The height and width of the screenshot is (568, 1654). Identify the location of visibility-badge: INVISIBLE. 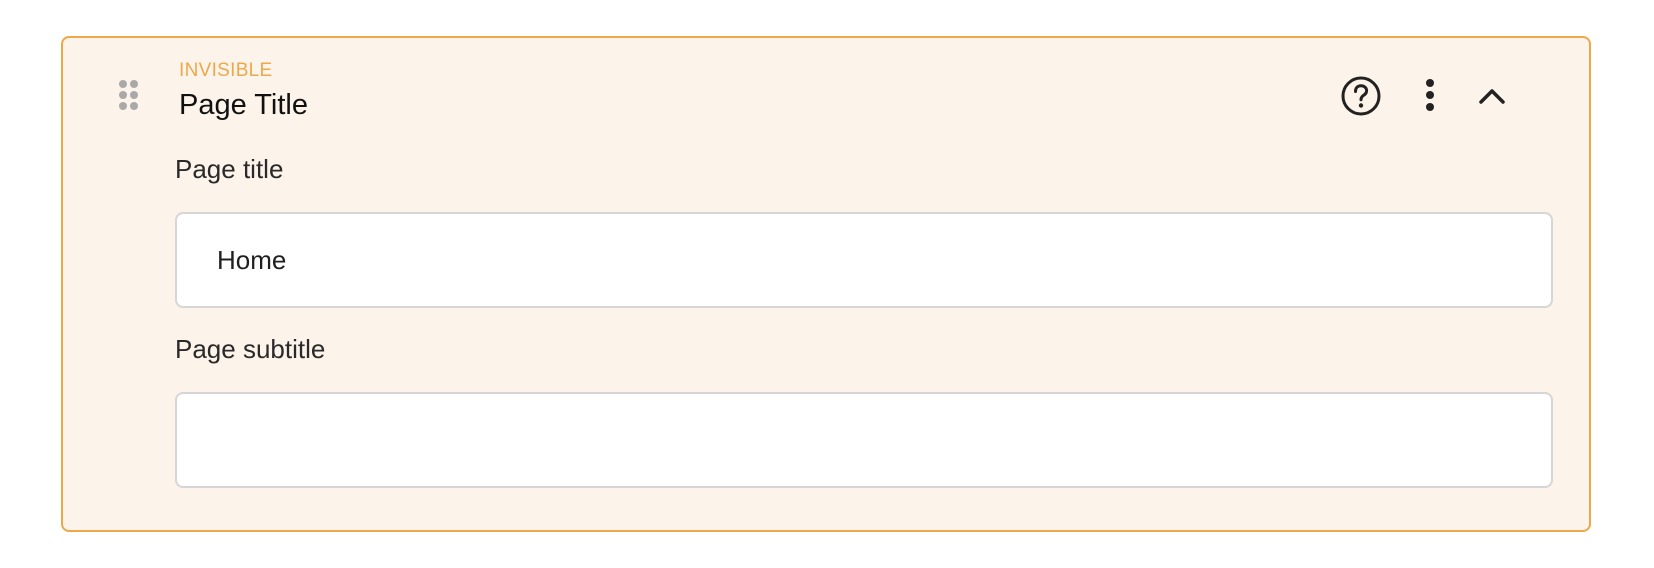
(226, 70).